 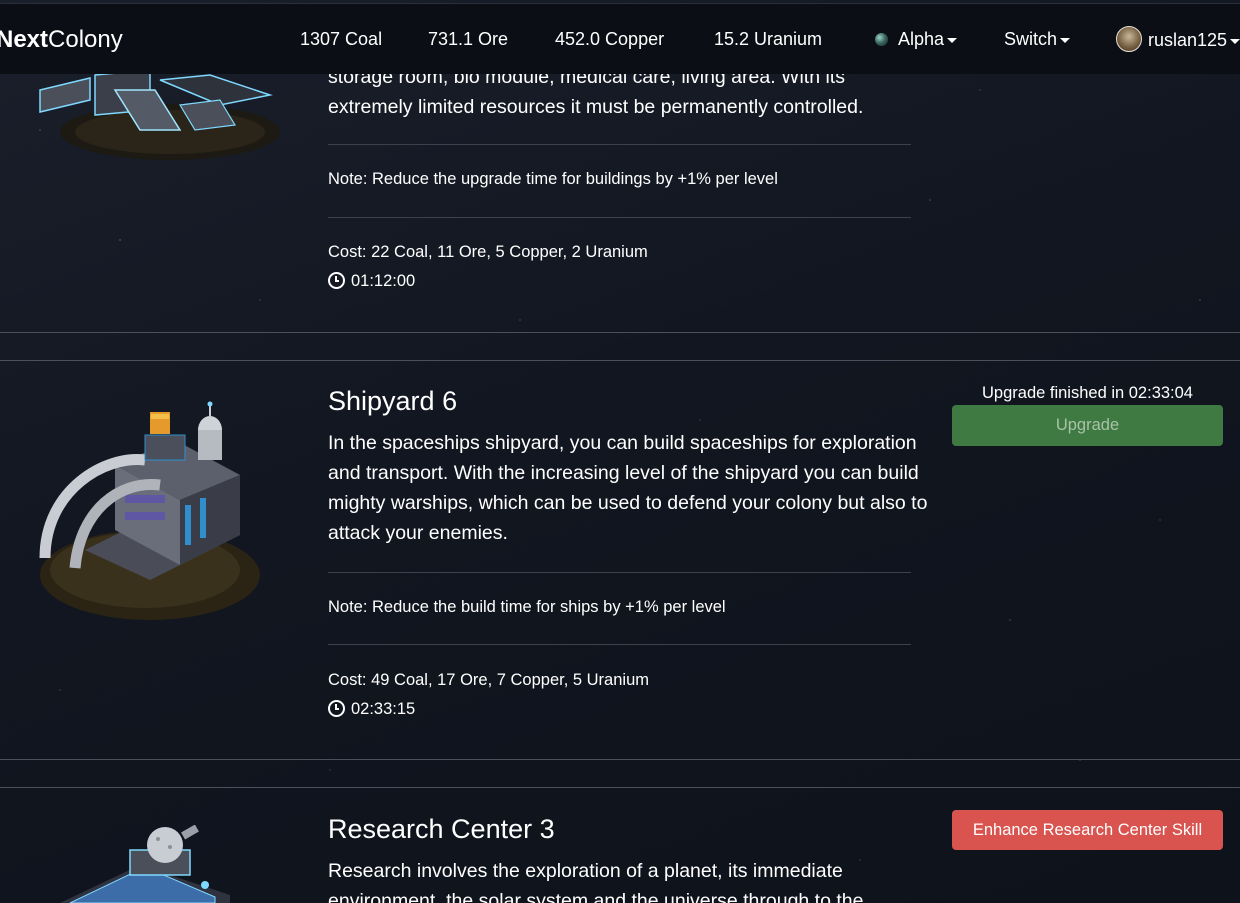 I want to click on planet-dropdown: Alpha, so click(x=916, y=39).